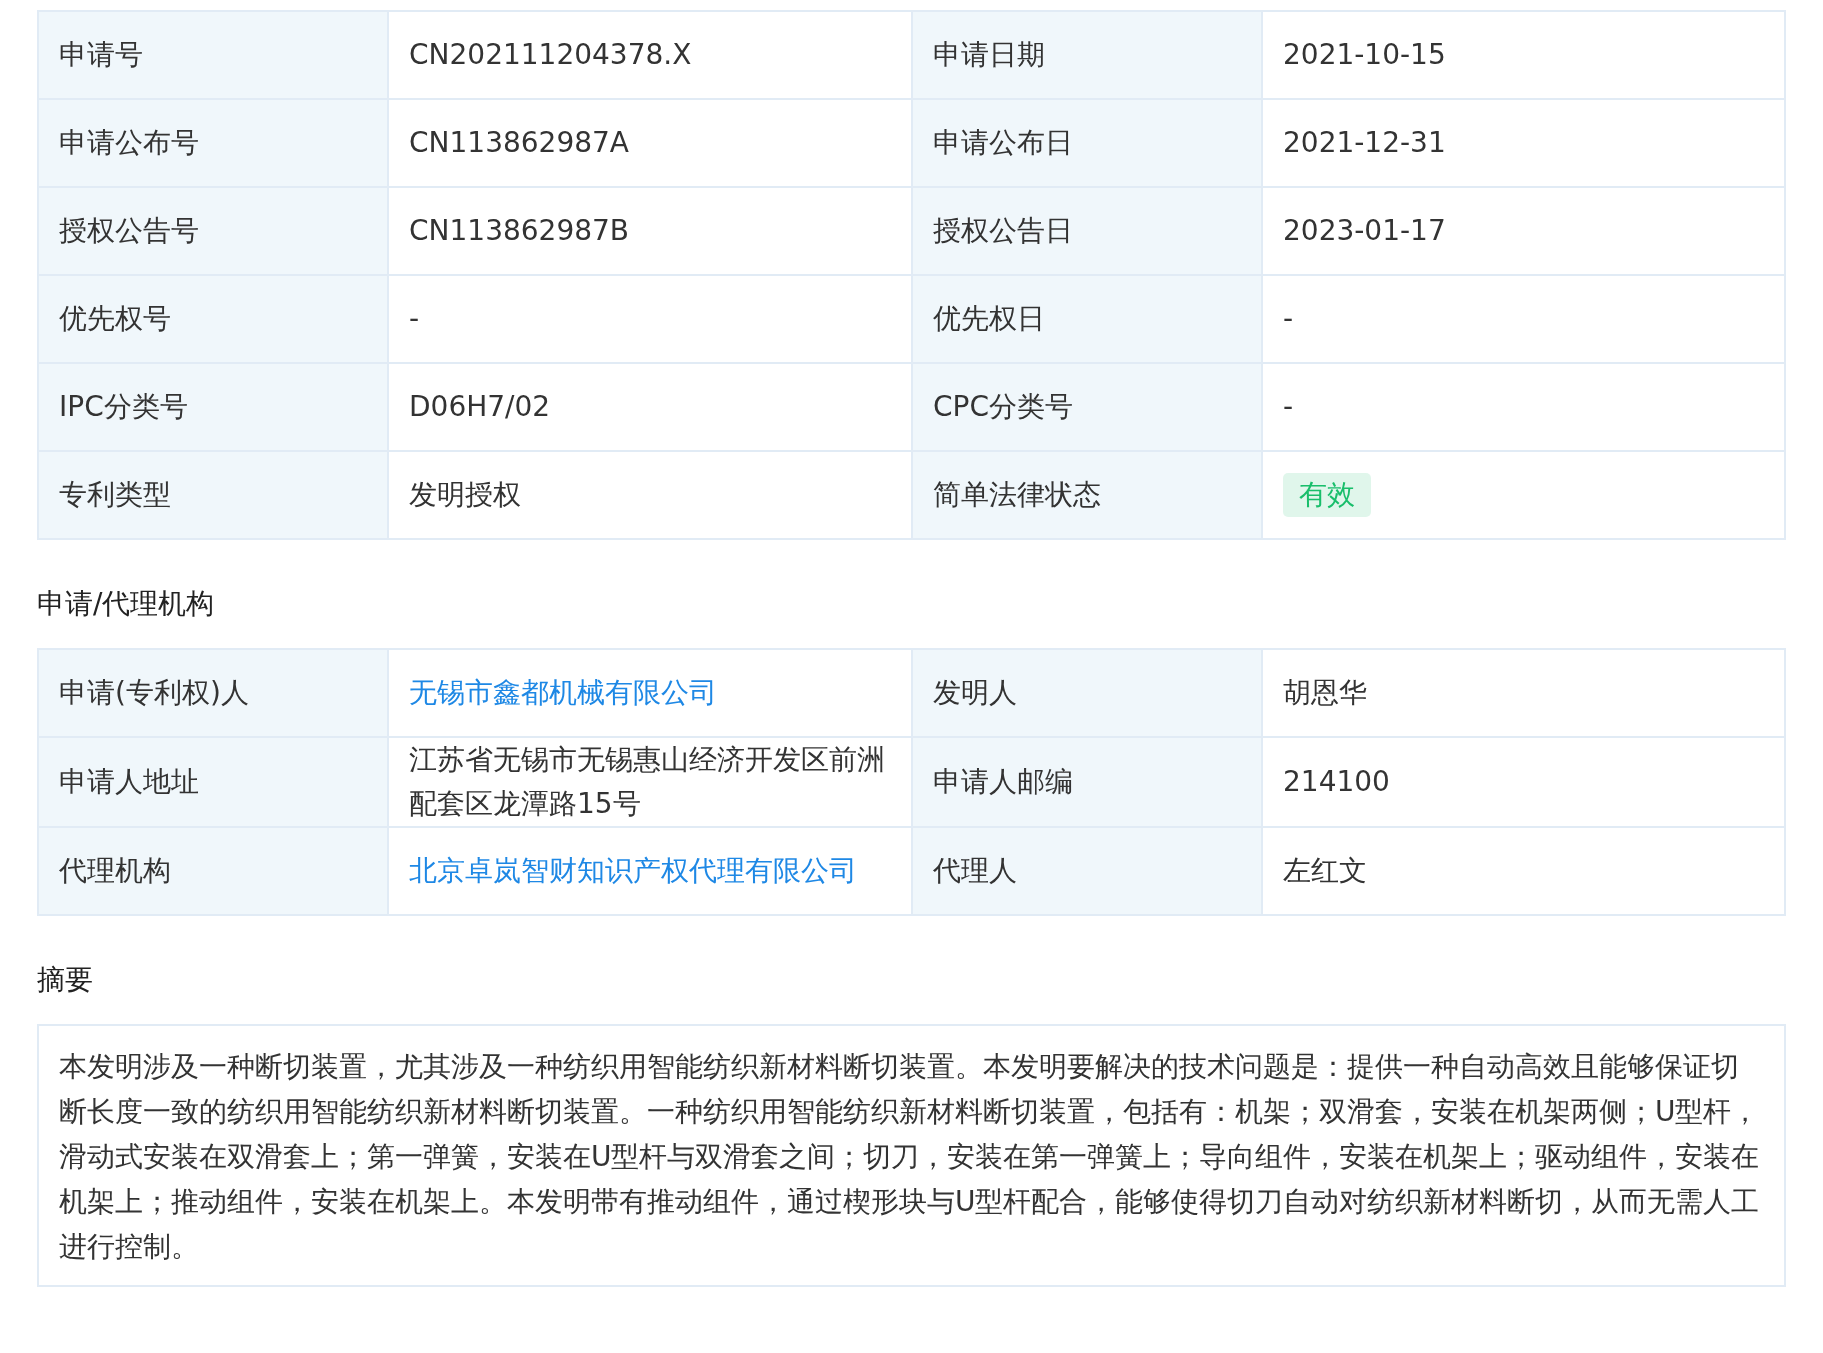 This screenshot has height=1353, width=1823. I want to click on field-value: 江苏省无锡市无锡惠山经济开发区前洲配套区龙潭路15号, so click(650, 782).